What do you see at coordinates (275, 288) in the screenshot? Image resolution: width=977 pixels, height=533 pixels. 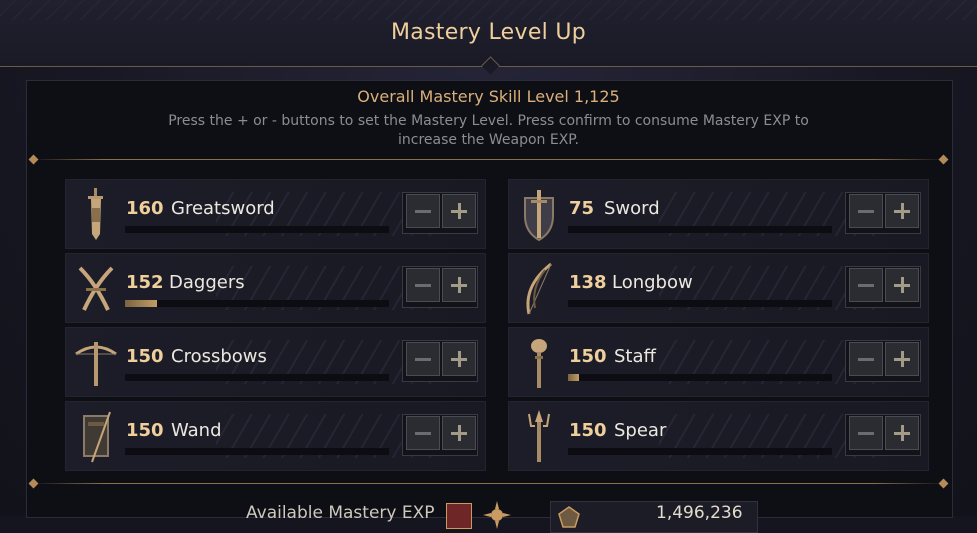 I see `weapon-card-daggers: 152 Daggers` at bounding box center [275, 288].